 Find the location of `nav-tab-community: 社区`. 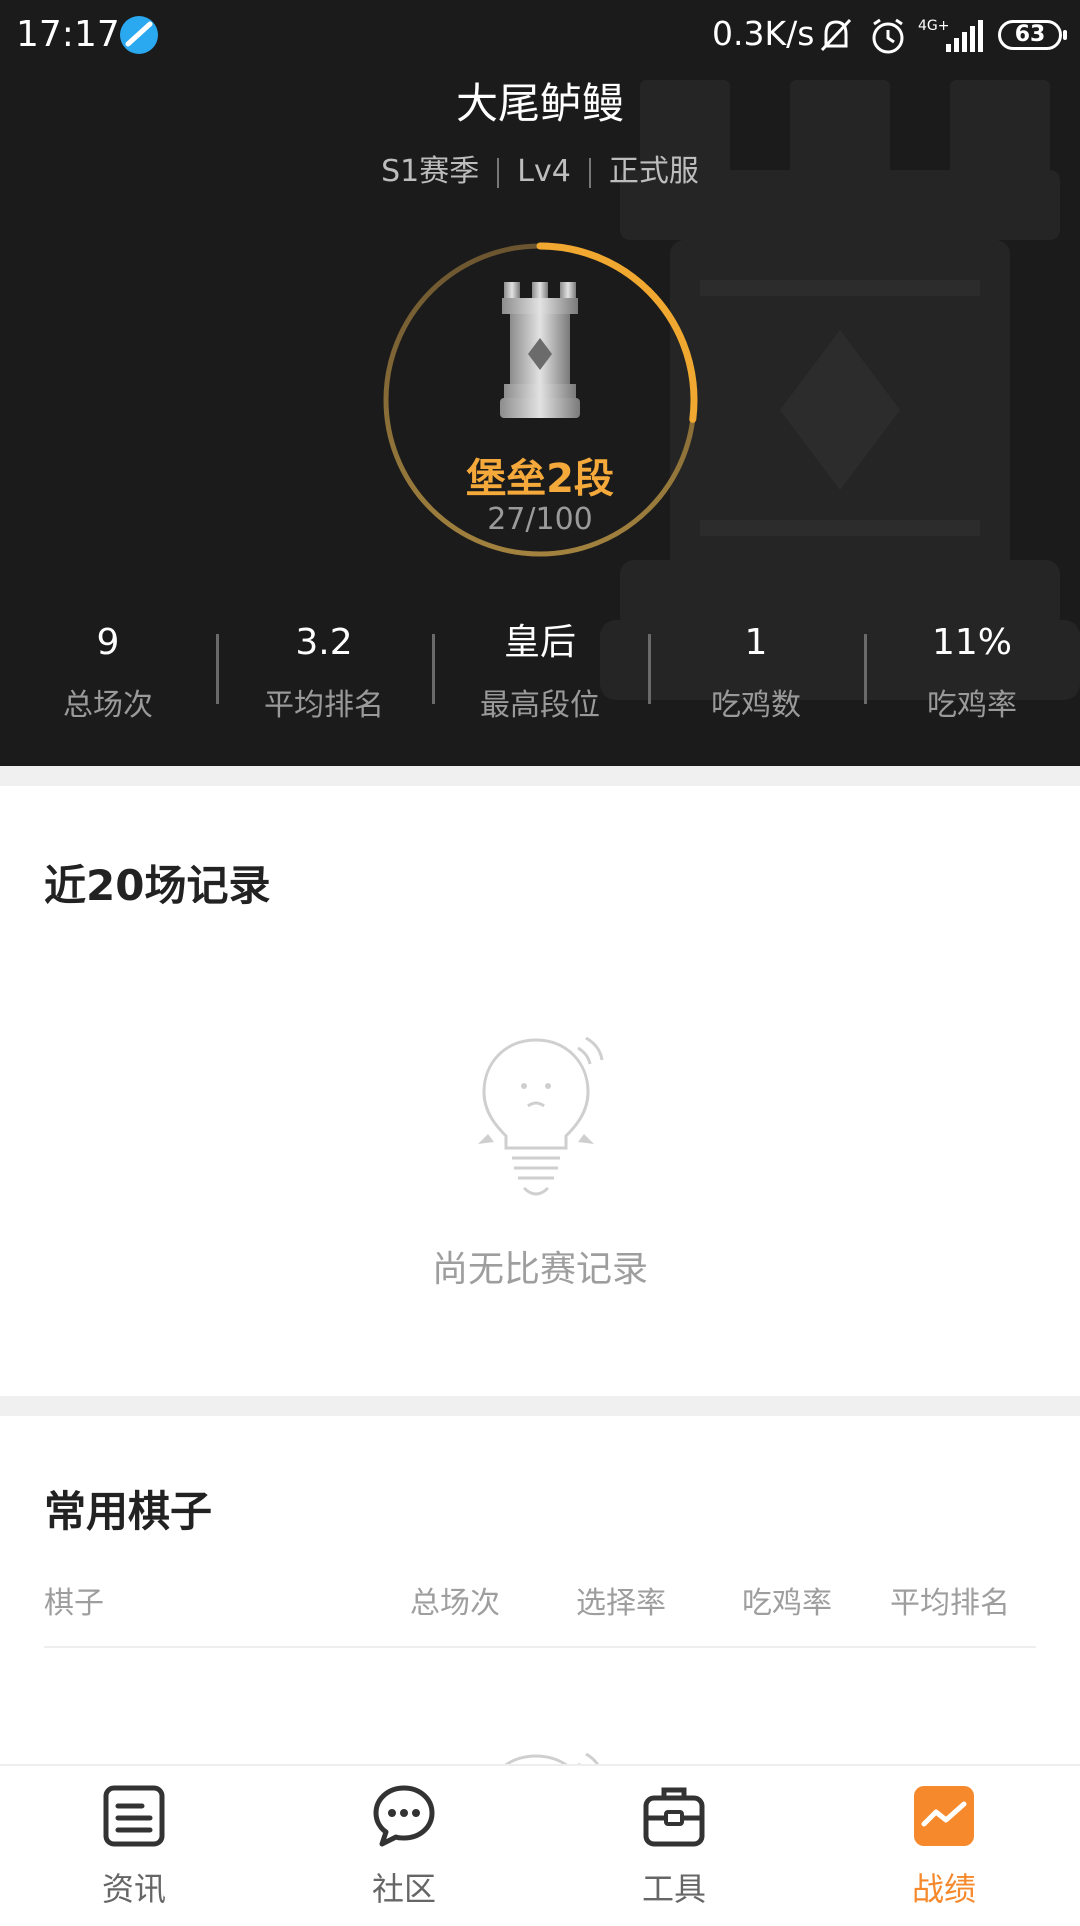

nav-tab-community: 社区 is located at coordinates (404, 1844).